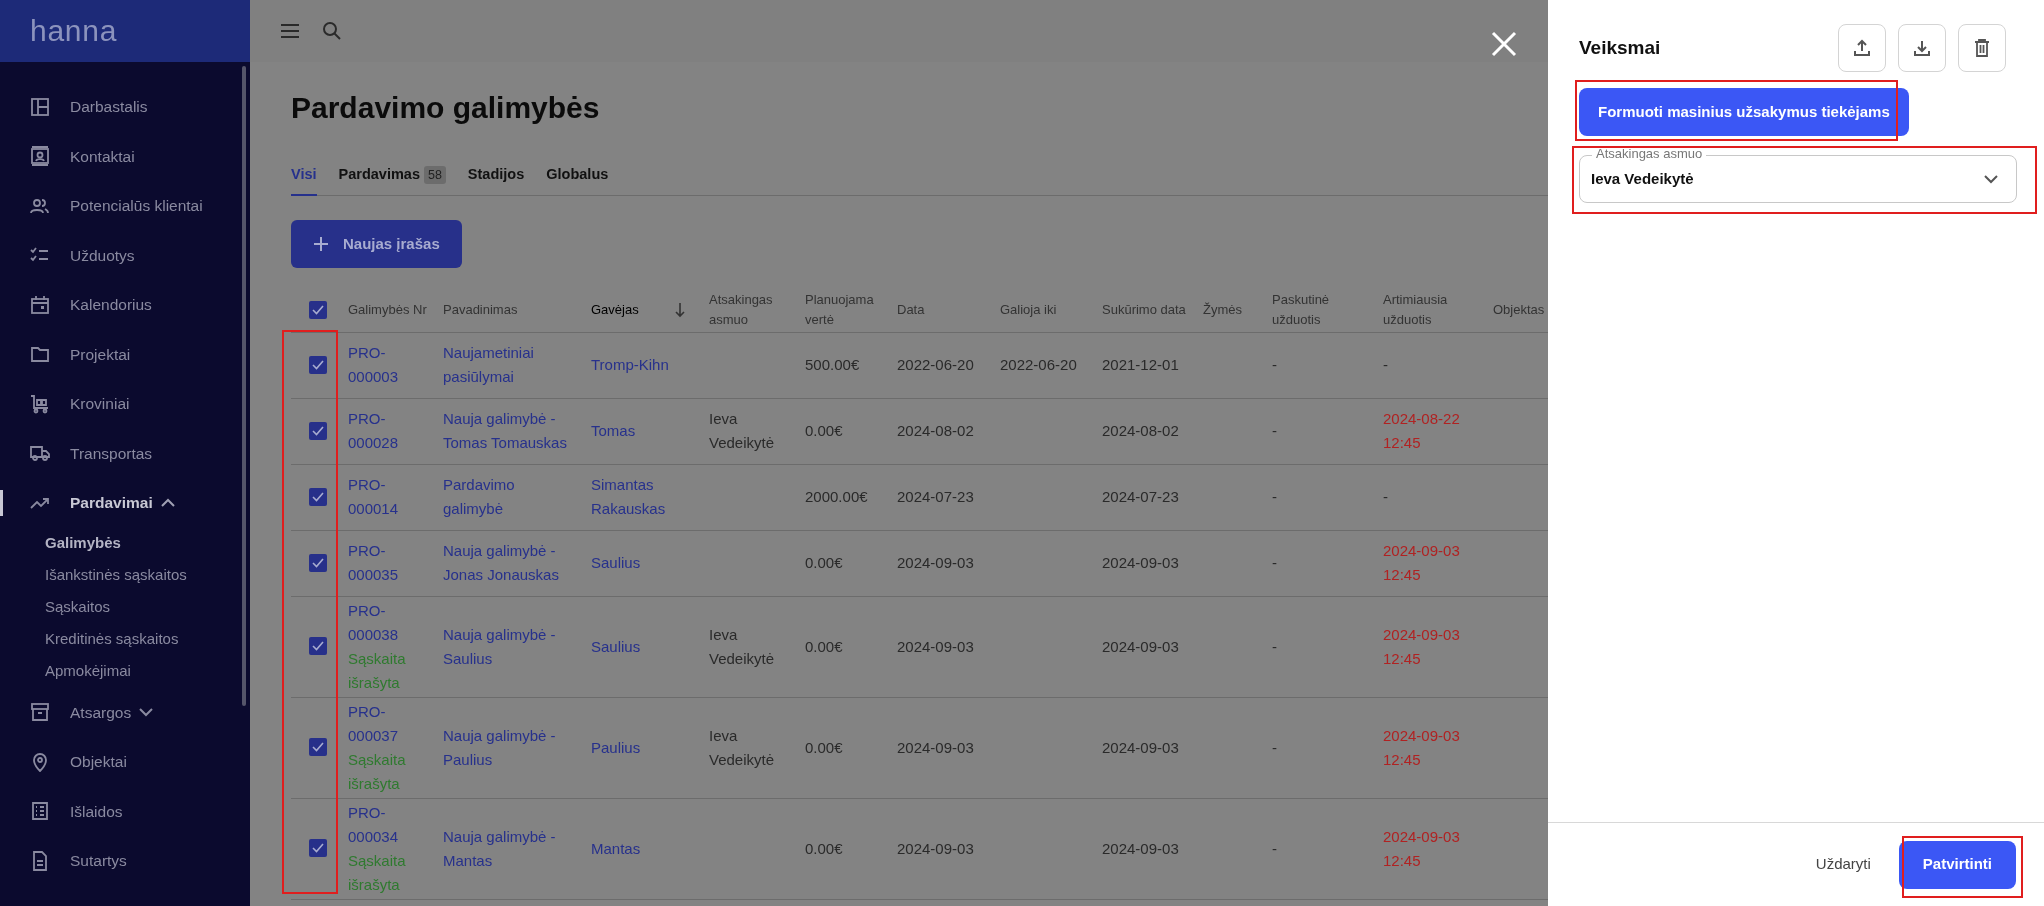 The image size is (2044, 906). Describe the element at coordinates (754, 309) in the screenshot. I see `column-header: Atsakingas asmuo` at that location.